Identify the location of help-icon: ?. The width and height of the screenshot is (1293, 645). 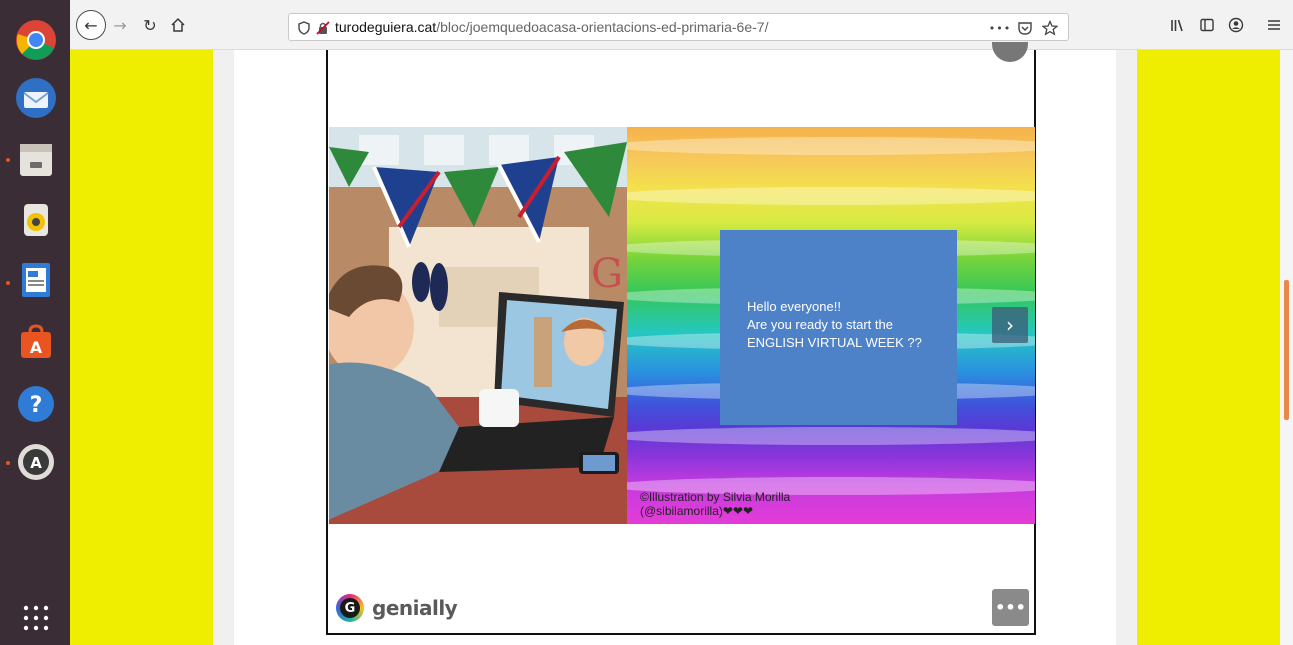
(36, 404).